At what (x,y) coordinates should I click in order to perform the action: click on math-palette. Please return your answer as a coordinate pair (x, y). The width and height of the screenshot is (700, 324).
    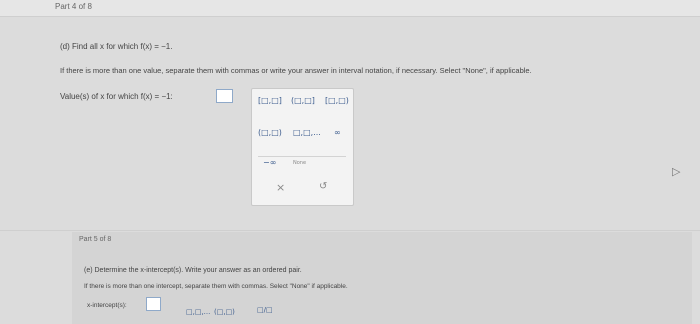
    Looking at the image, I should click on (302, 147).